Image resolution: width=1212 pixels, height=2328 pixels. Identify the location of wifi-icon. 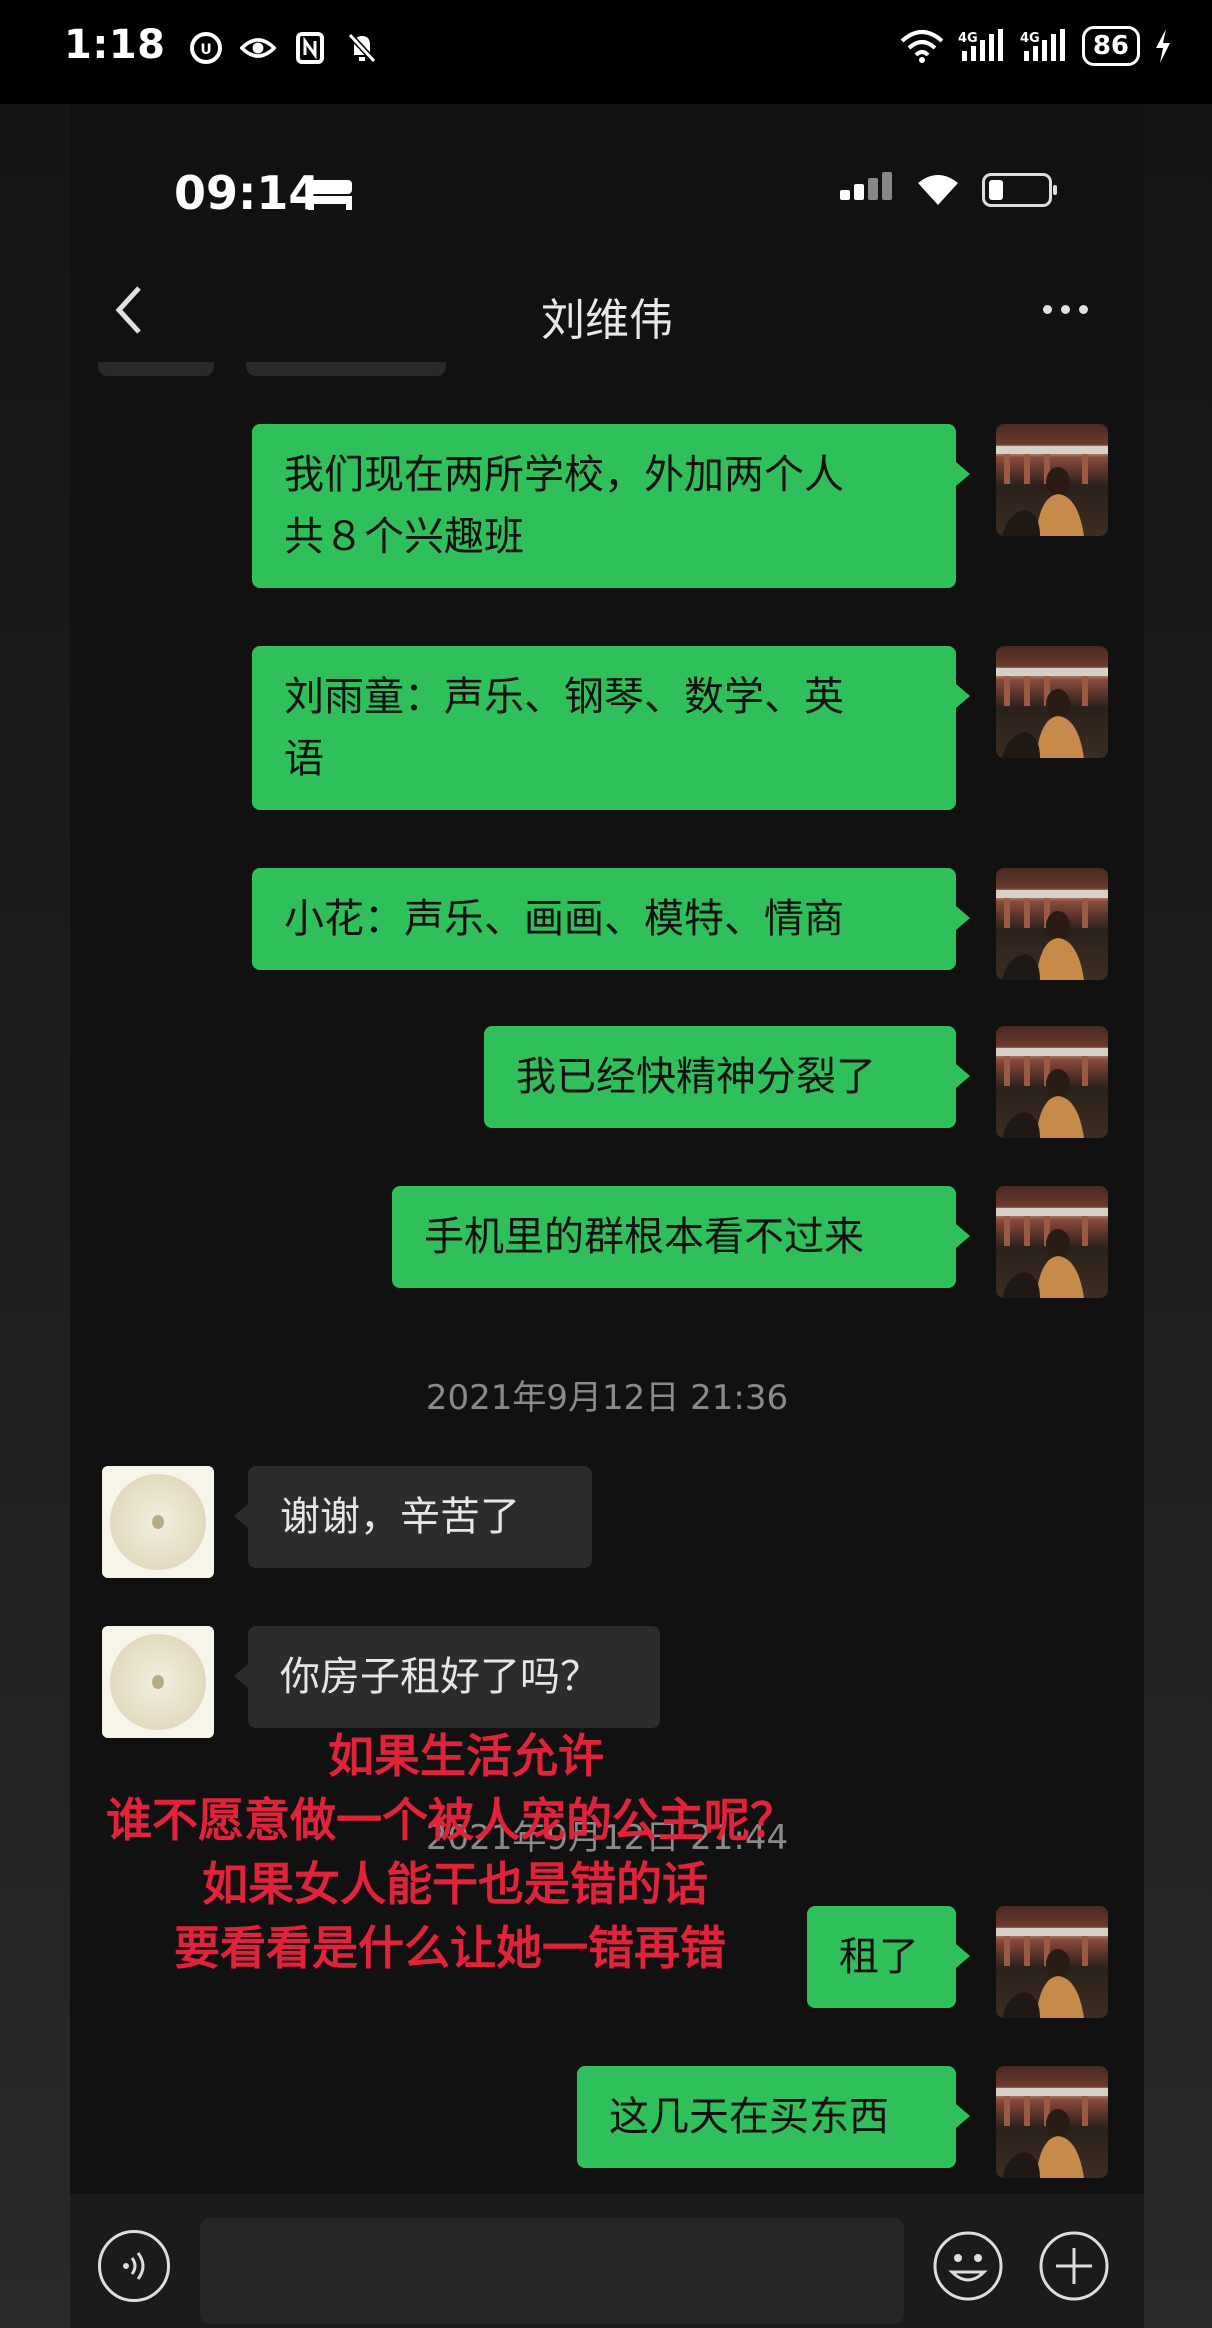
(922, 46).